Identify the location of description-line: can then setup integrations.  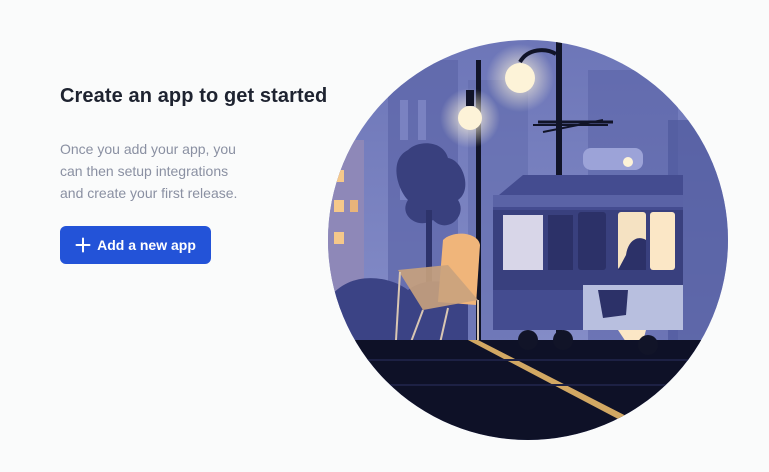
(144, 171).